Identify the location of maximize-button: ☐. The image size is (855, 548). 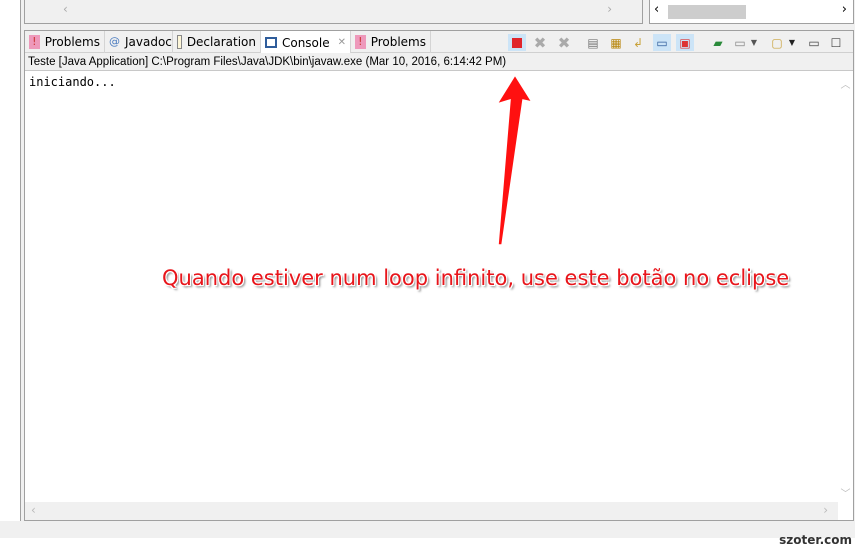
(836, 42).